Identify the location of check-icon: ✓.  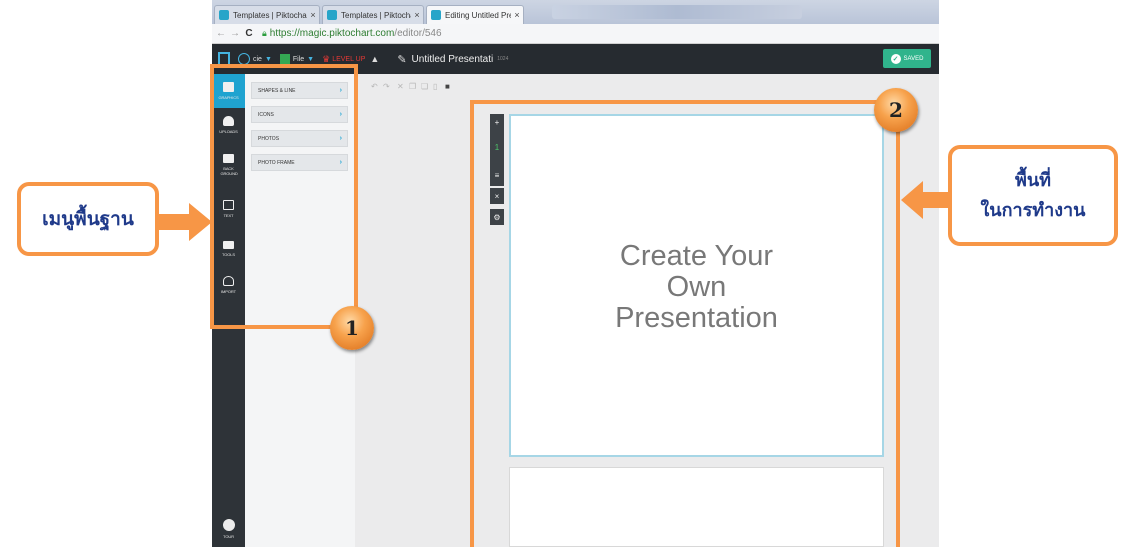
(895, 58).